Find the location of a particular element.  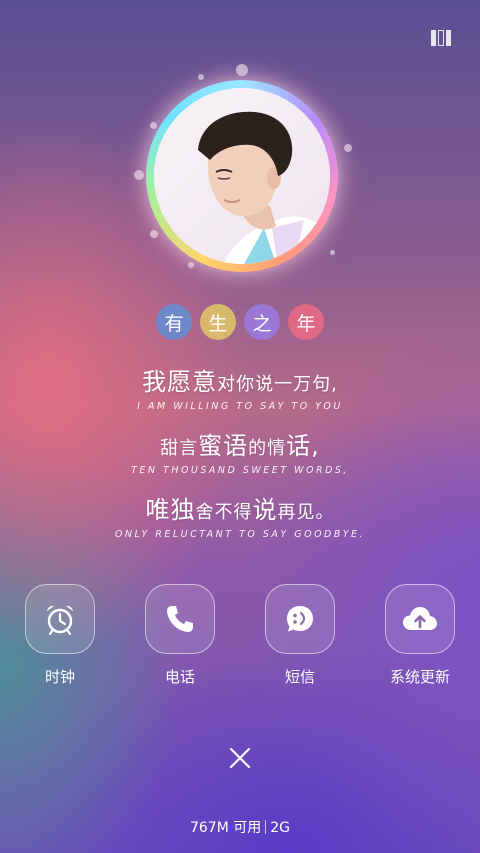

badge-char: 年 is located at coordinates (306, 322).